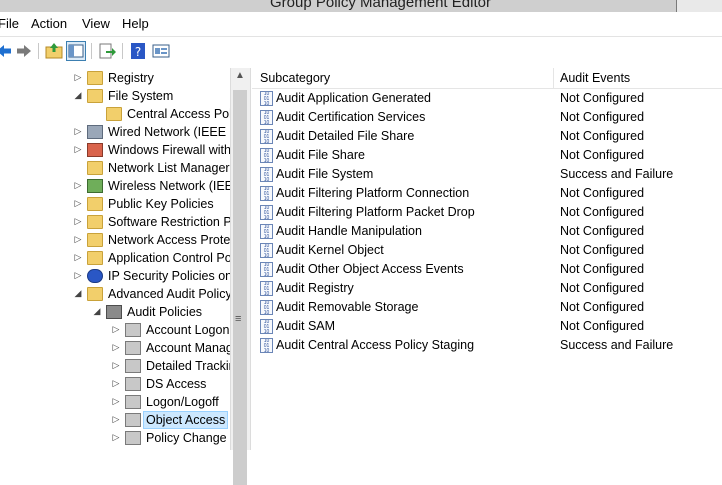  Describe the element at coordinates (115, 312) in the screenshot. I see `tree-item-audit-policies: ◢ Audit Policies` at that location.